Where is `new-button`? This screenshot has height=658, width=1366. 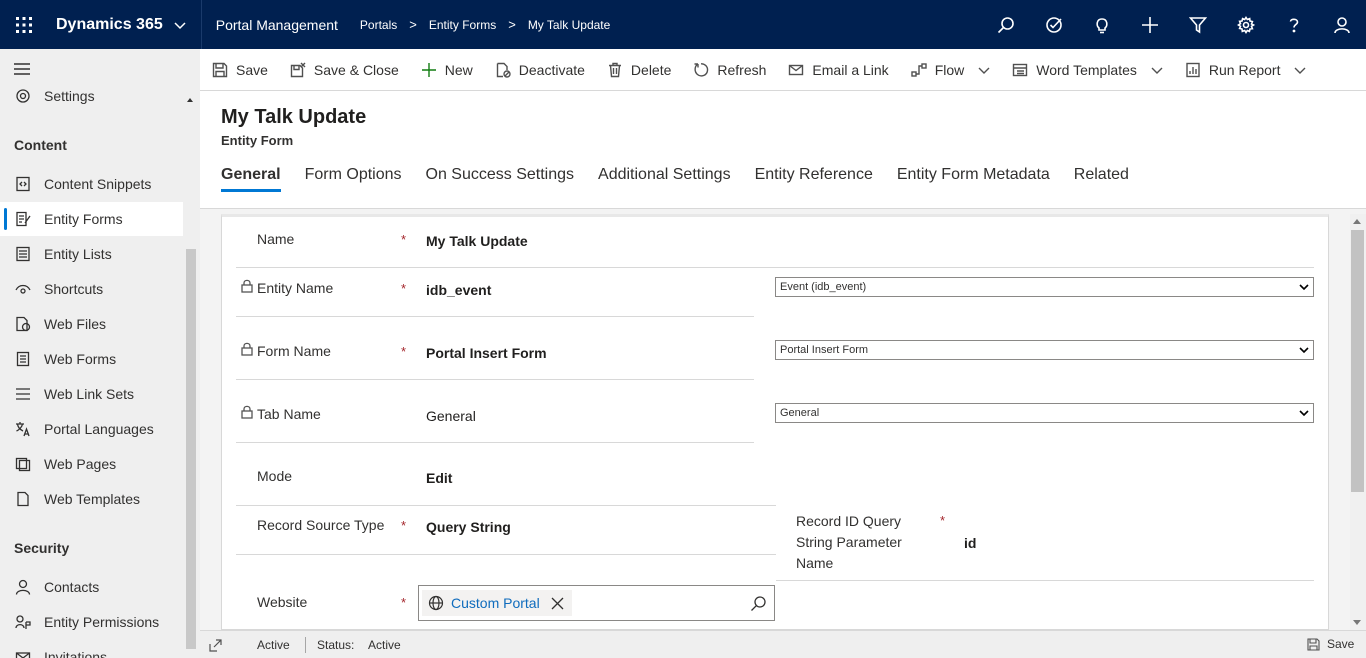
new-button is located at coordinates (1150, 24).